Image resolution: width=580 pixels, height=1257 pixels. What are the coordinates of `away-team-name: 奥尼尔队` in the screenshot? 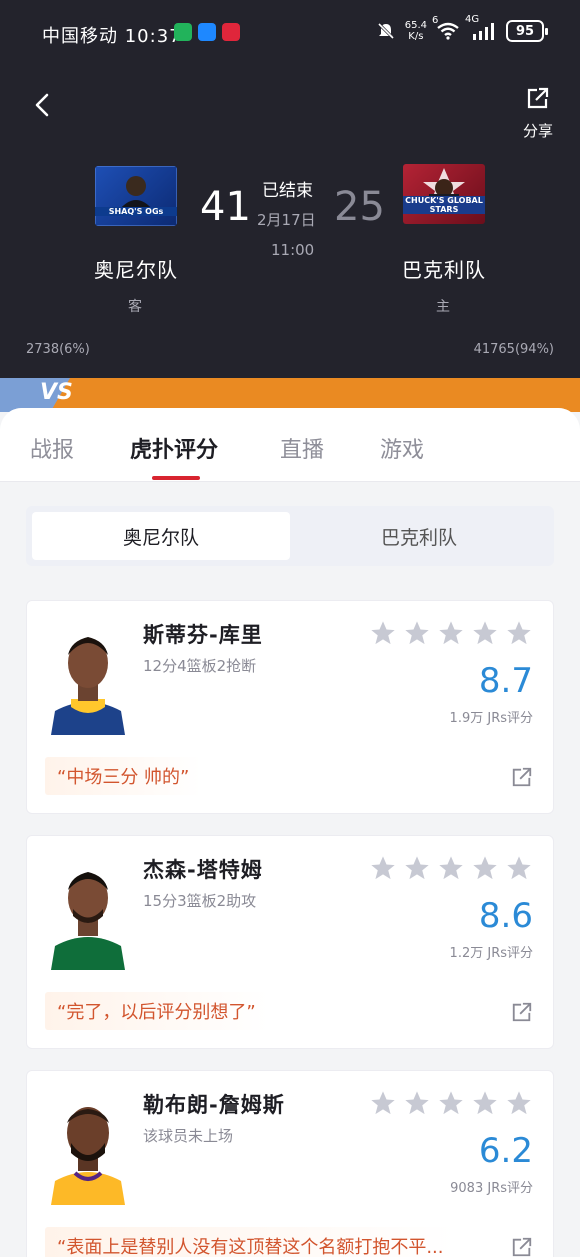 It's located at (136, 268).